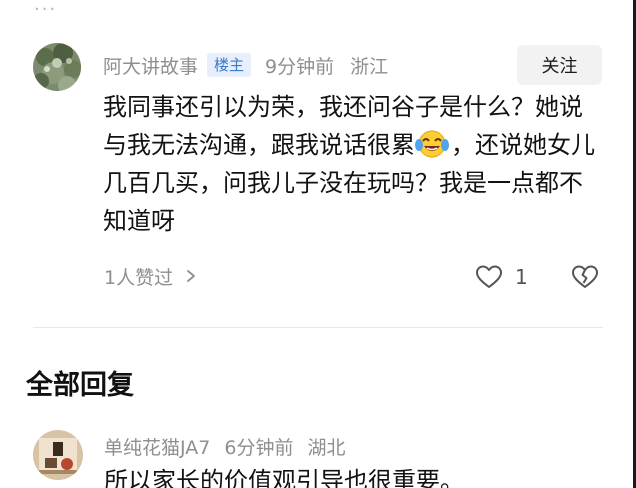 Image resolution: width=636 pixels, height=488 pixels. What do you see at coordinates (191, 276) in the screenshot?
I see `chevron-right-icon` at bounding box center [191, 276].